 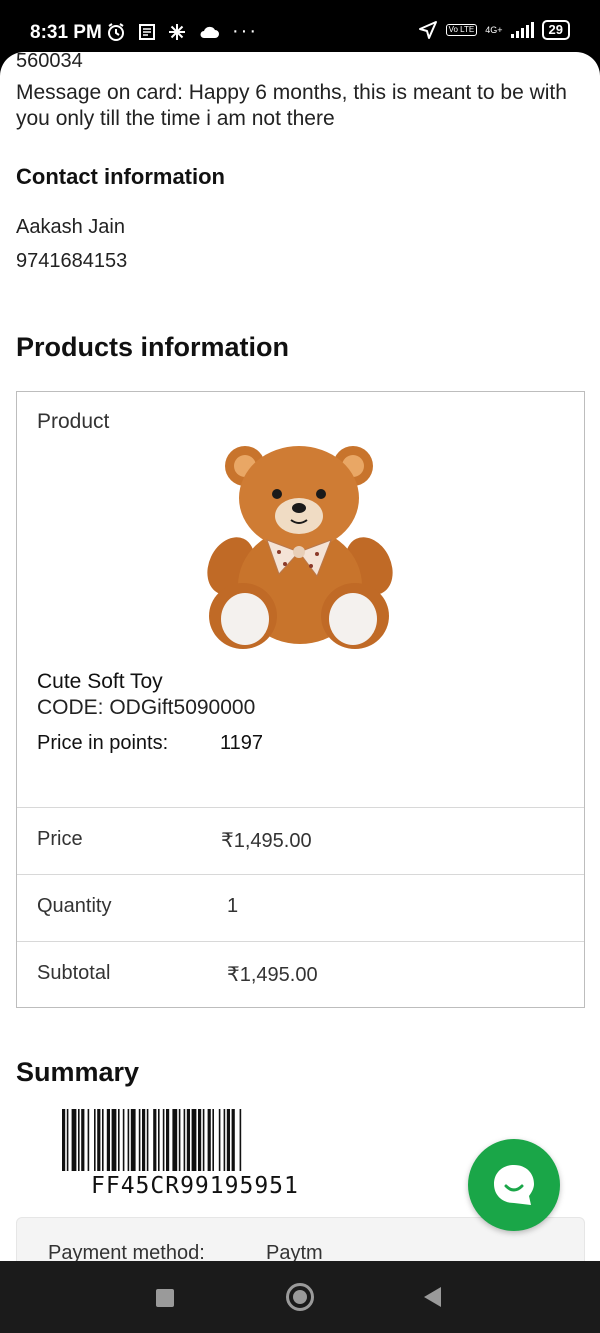 I want to click on quantity-label: Quantity, so click(x=74, y=906).